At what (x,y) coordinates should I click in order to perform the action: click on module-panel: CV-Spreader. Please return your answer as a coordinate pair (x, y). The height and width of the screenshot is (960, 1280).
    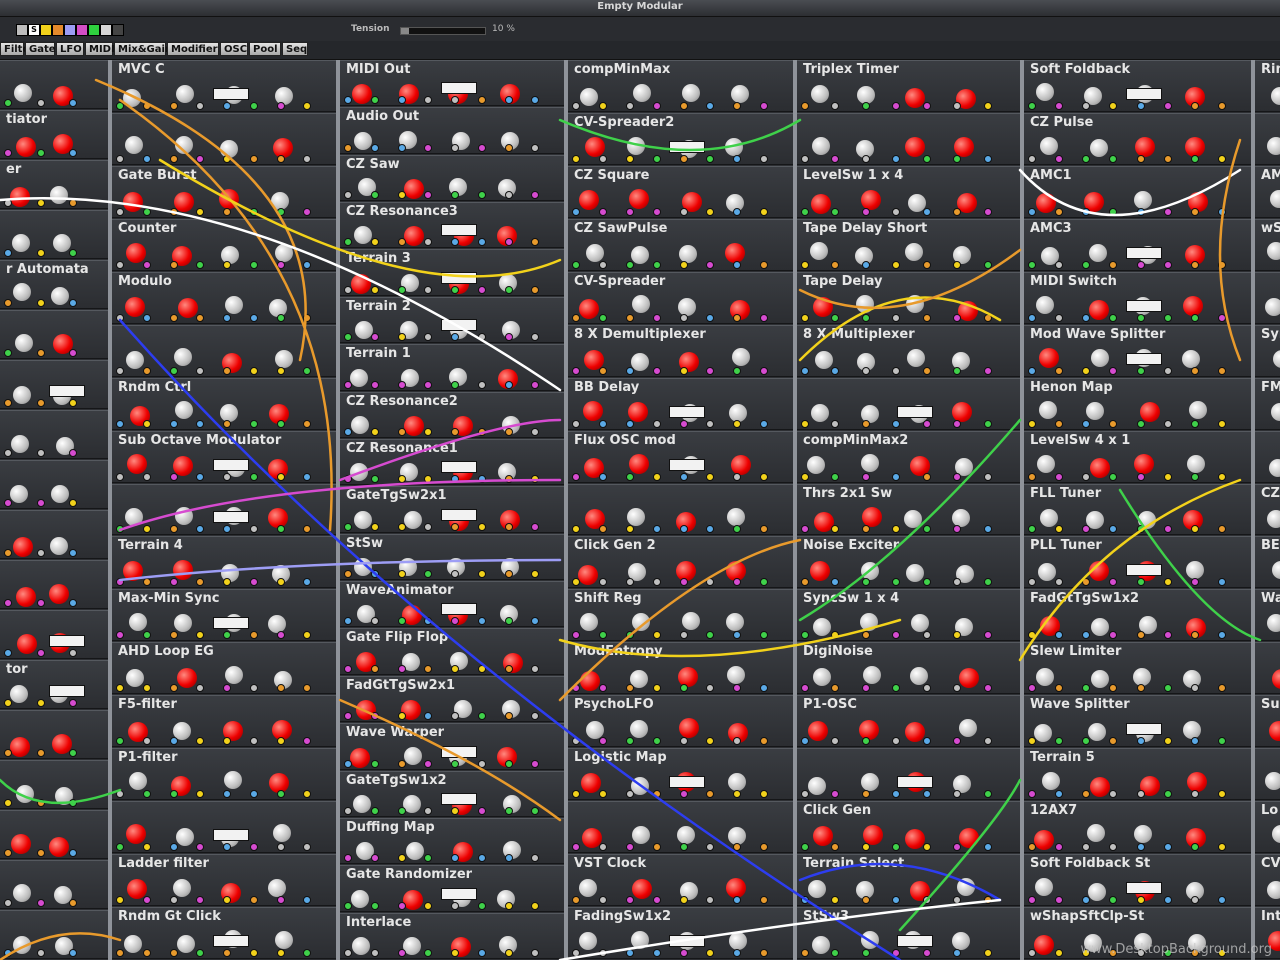
    Looking at the image, I should click on (680, 297).